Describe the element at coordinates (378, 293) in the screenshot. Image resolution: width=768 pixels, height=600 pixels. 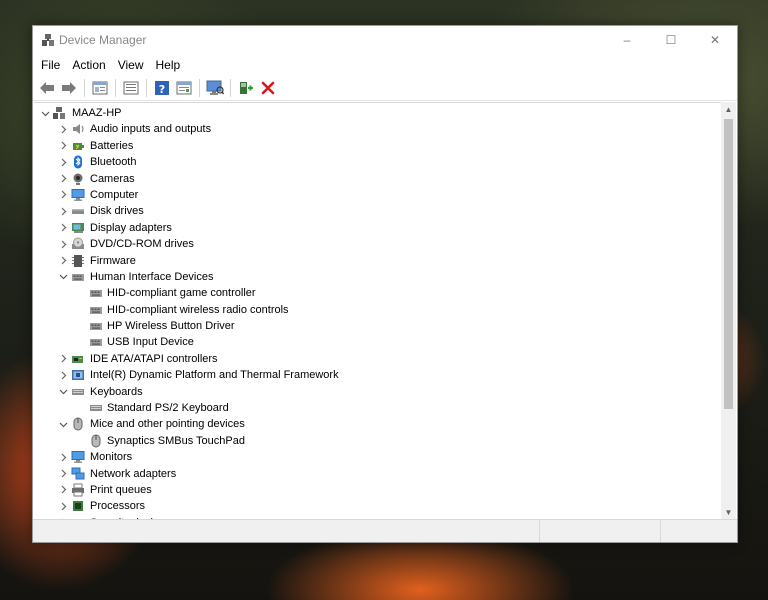
I see `tree-device-item: HID-compliant game controller` at that location.